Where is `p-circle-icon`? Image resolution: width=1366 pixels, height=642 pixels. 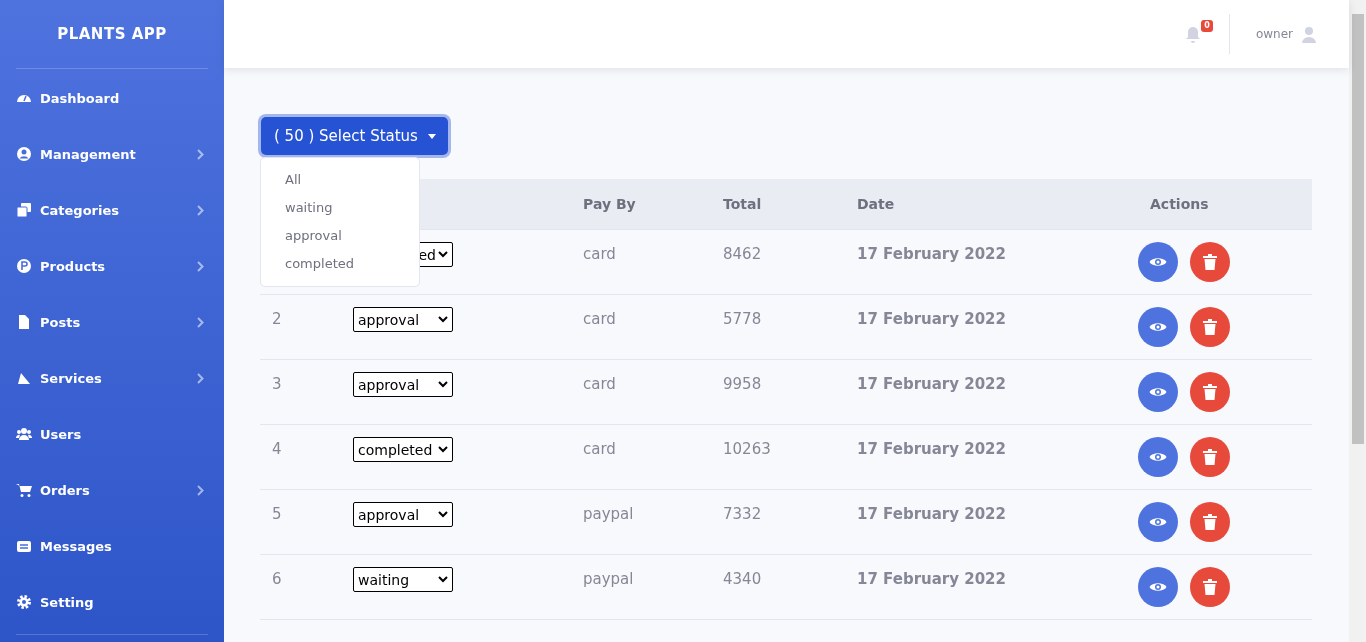
p-circle-icon is located at coordinates (24, 266).